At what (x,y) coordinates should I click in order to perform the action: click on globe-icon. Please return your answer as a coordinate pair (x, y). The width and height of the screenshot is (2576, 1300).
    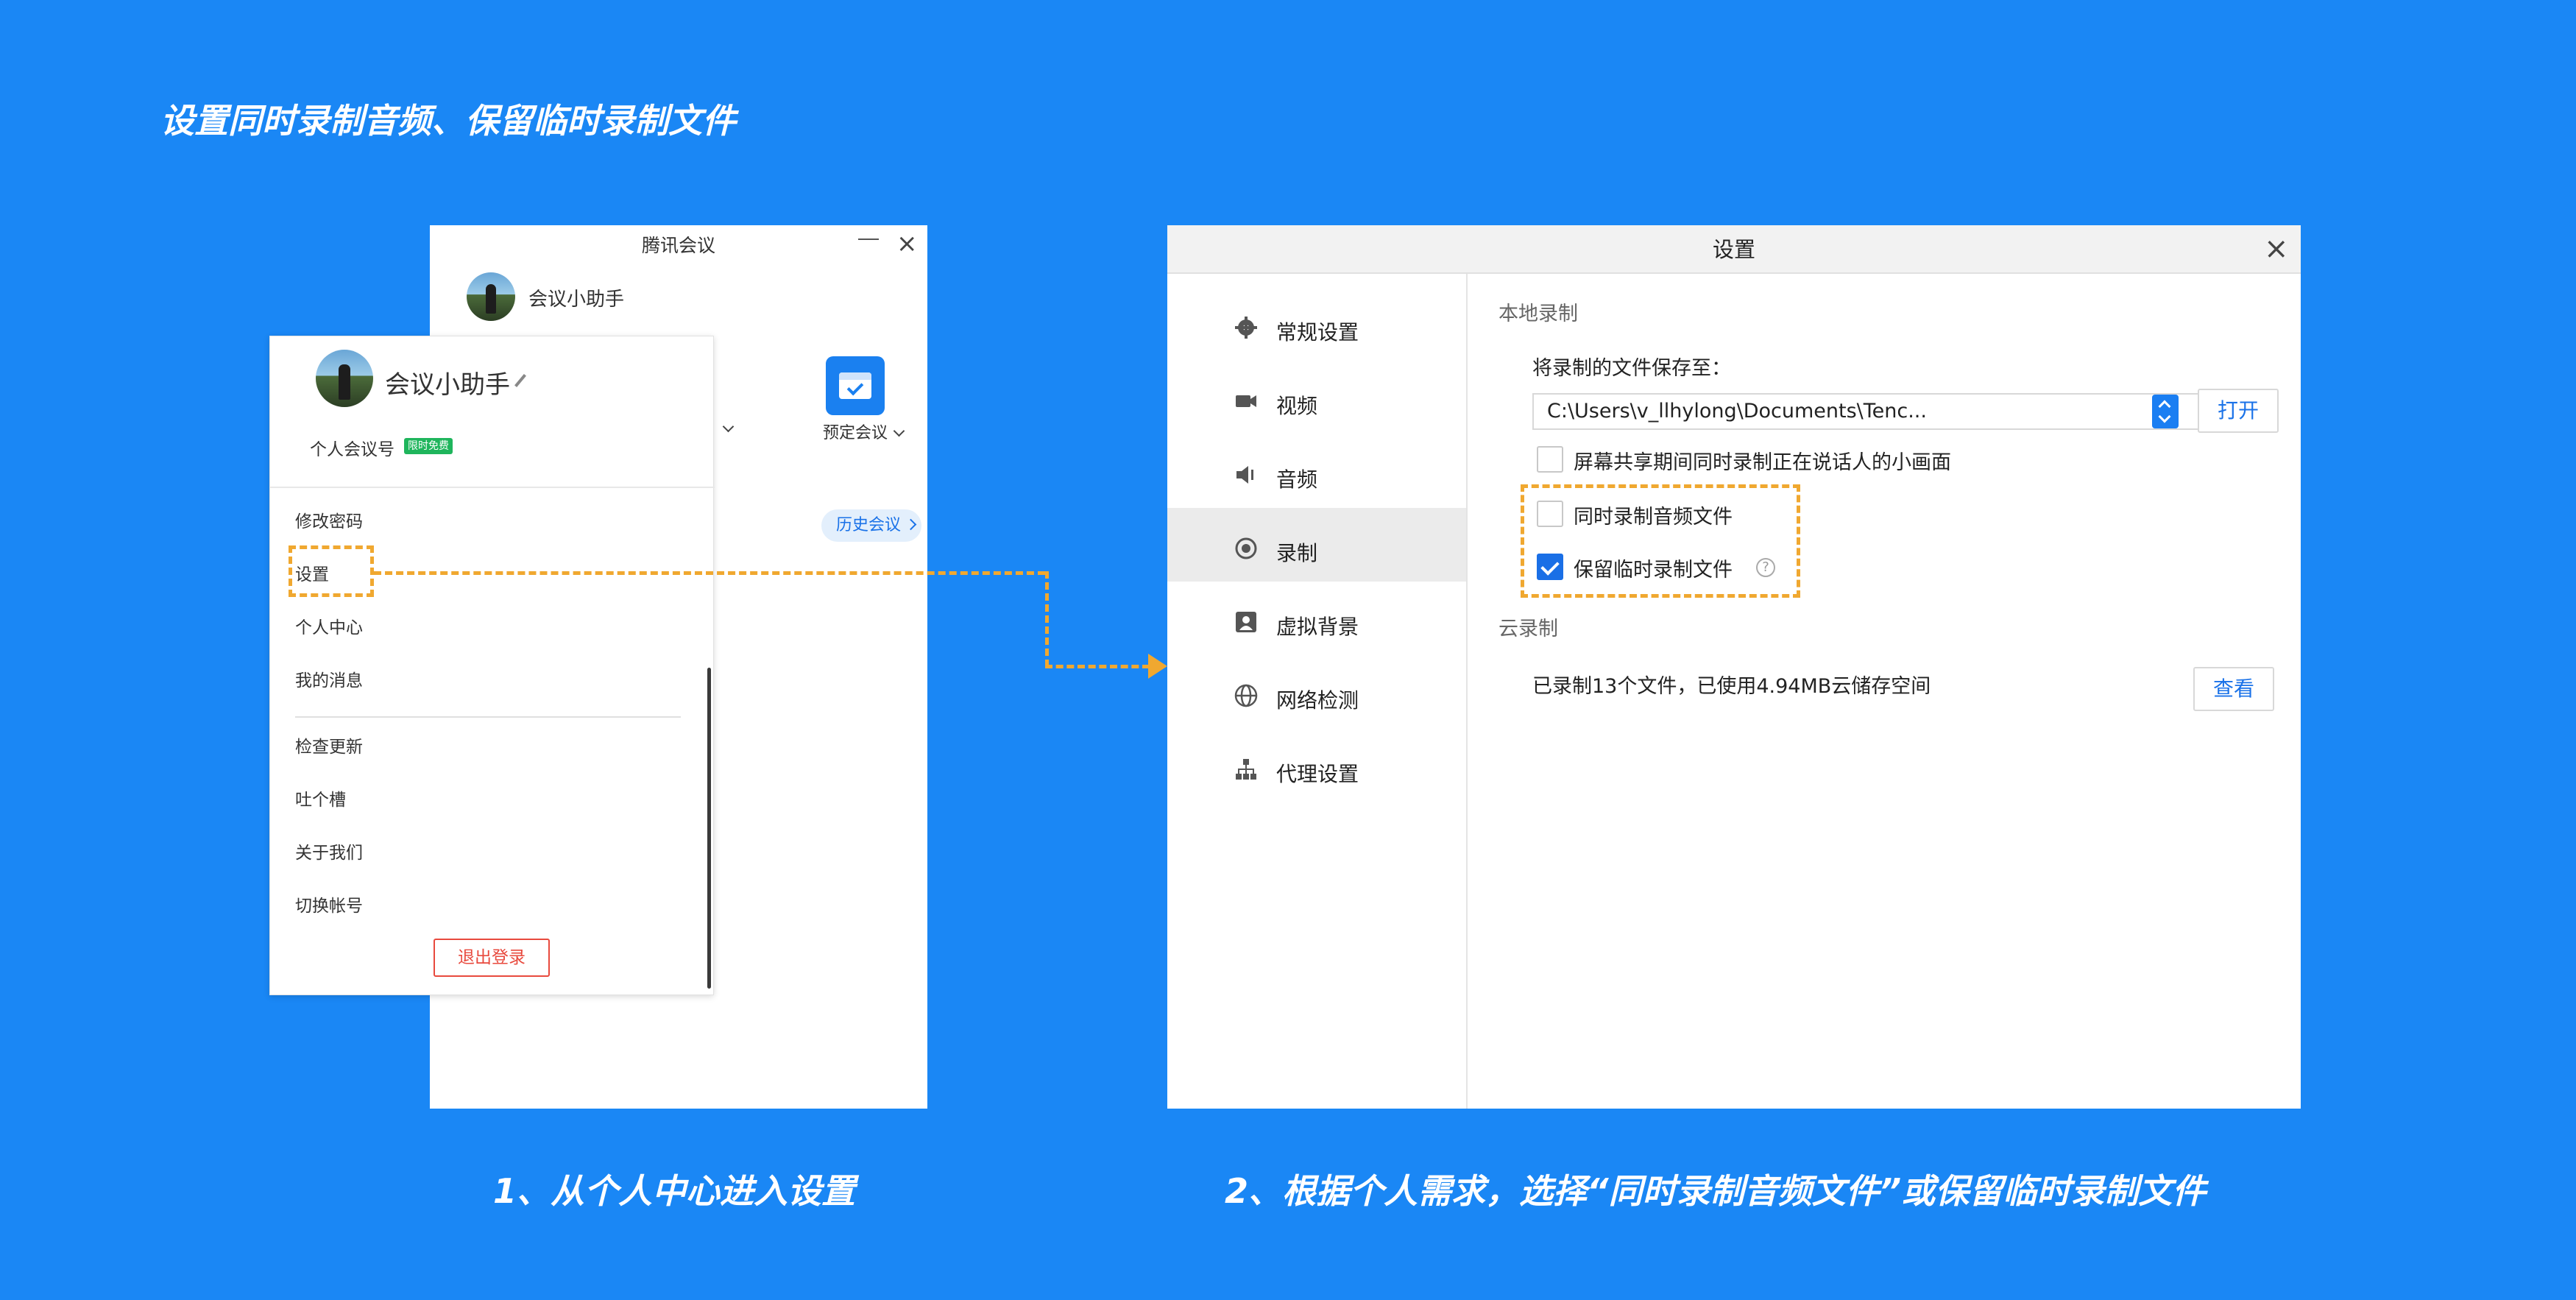
    Looking at the image, I should click on (1246, 695).